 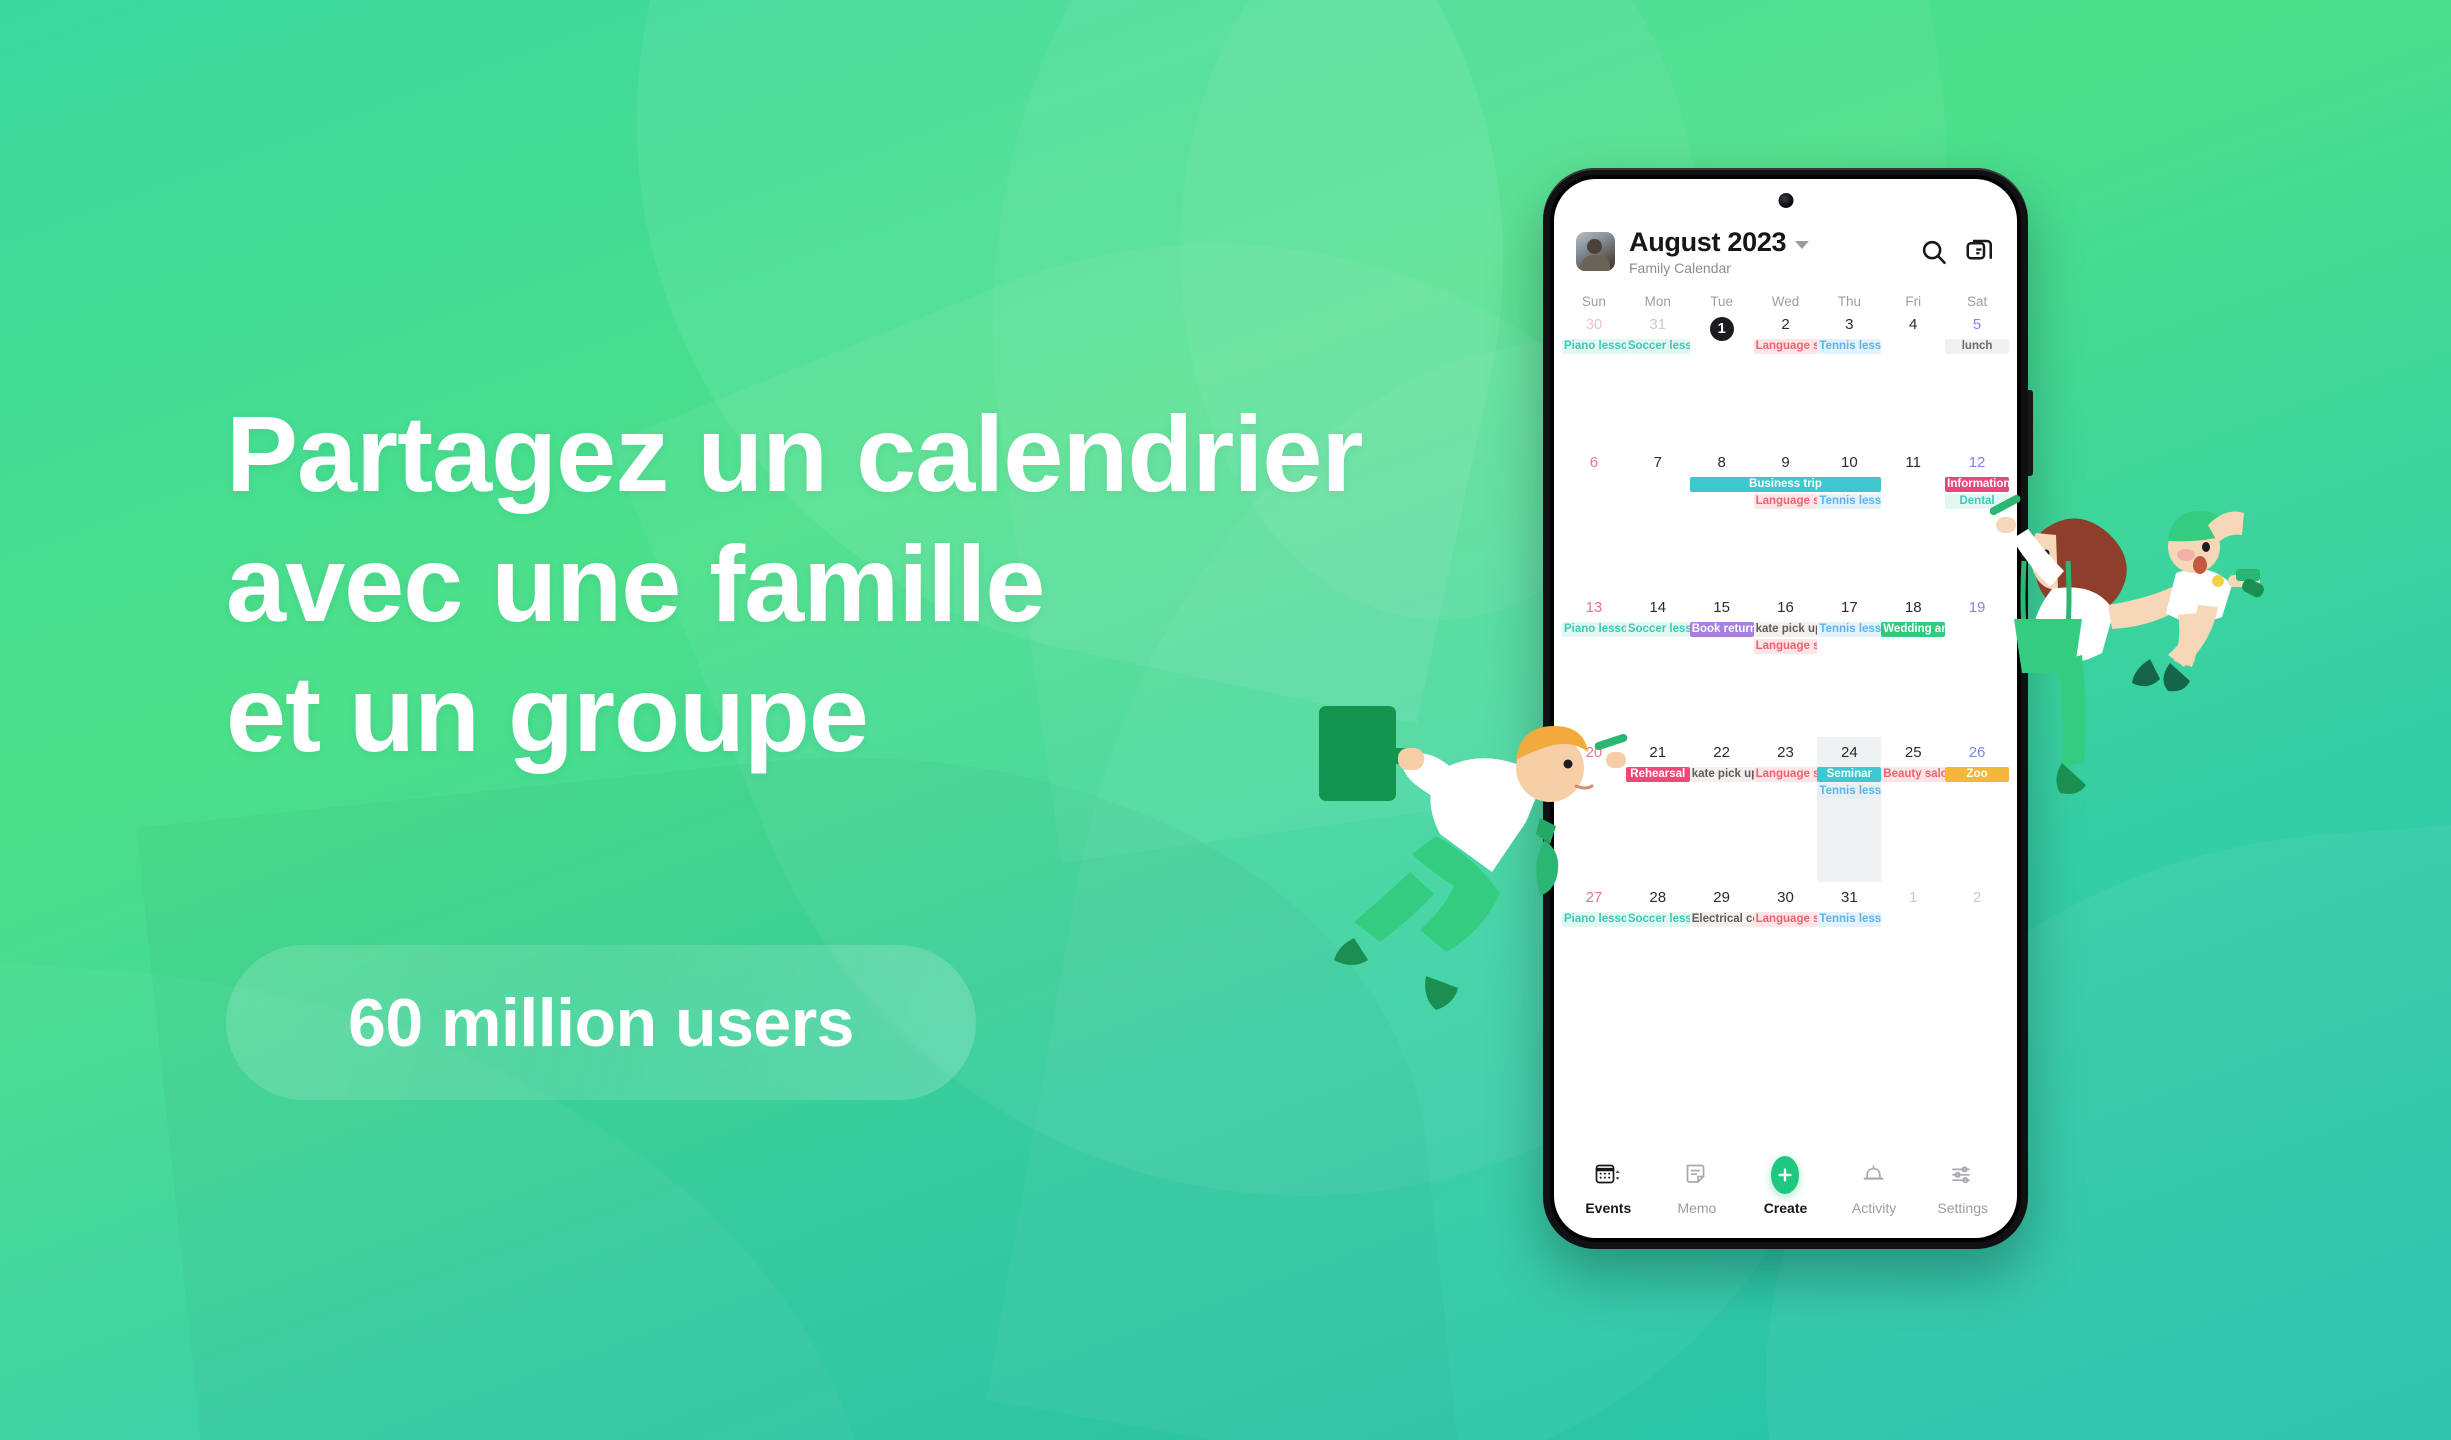 I want to click on day-cell-3: 3, so click(x=1849, y=378).